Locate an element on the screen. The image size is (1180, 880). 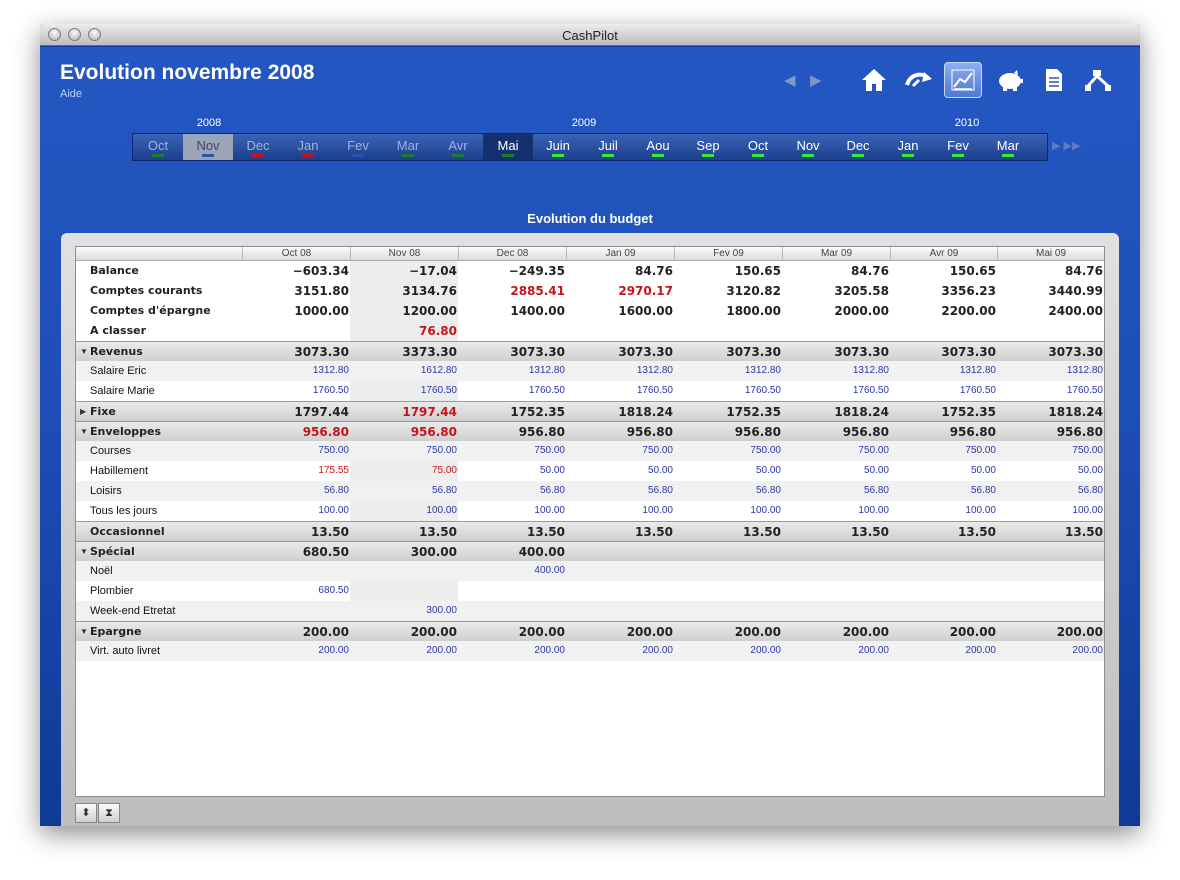
month-tab: Sep is located at coordinates (708, 147).